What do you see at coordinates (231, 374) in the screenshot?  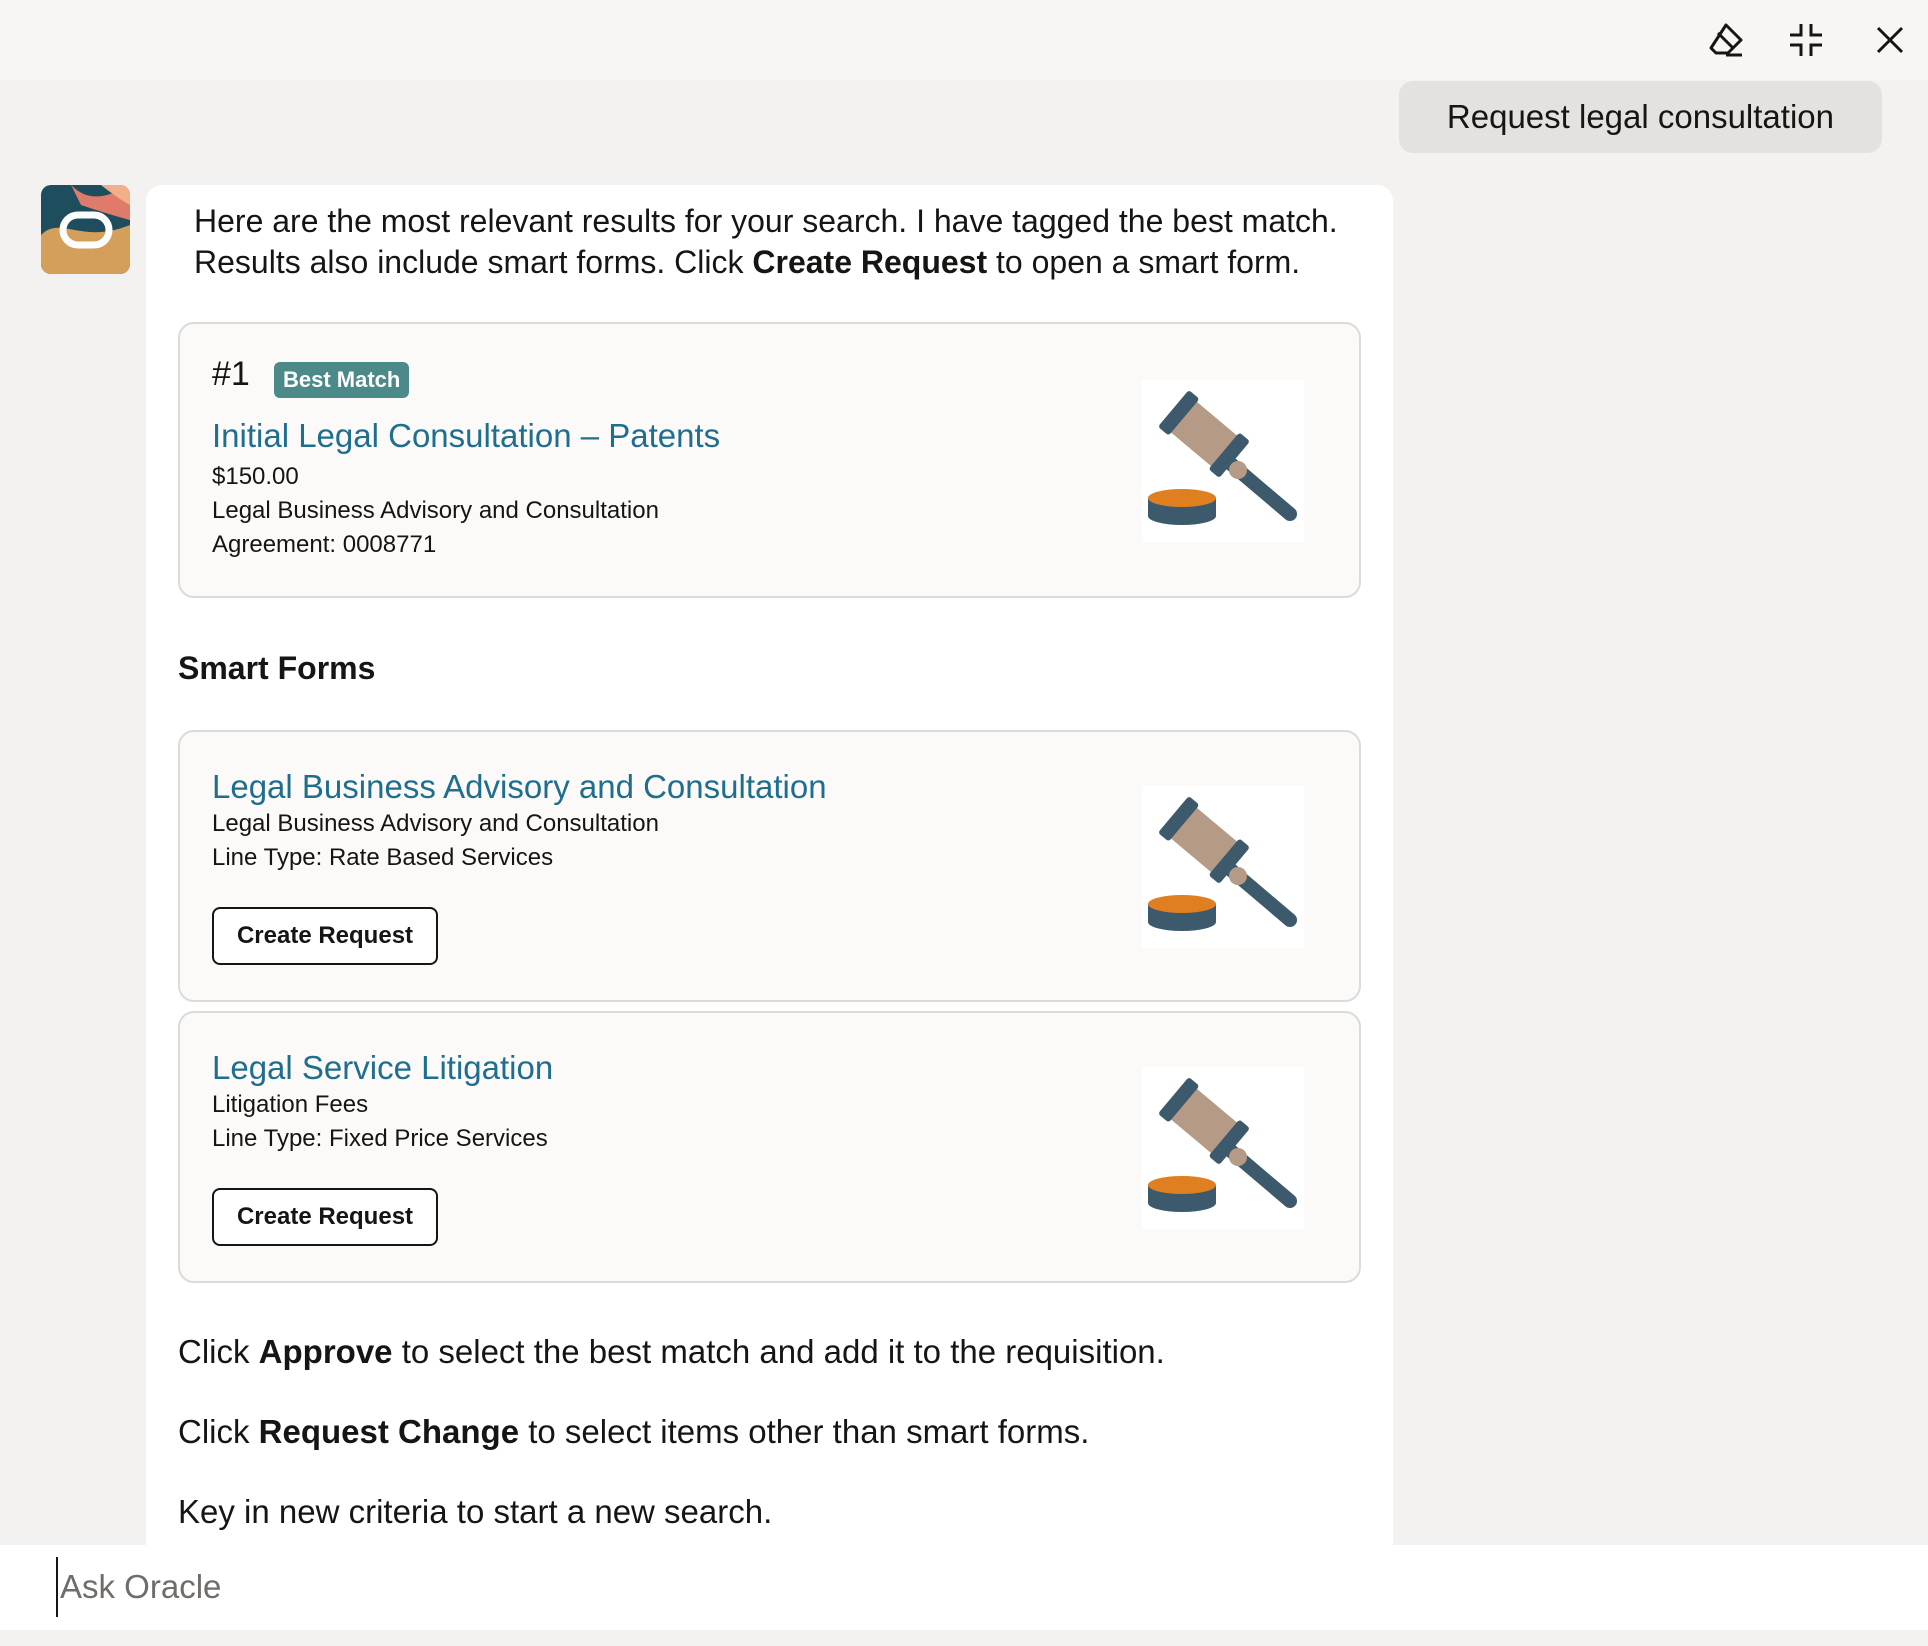 I see `rank-label: #1` at bounding box center [231, 374].